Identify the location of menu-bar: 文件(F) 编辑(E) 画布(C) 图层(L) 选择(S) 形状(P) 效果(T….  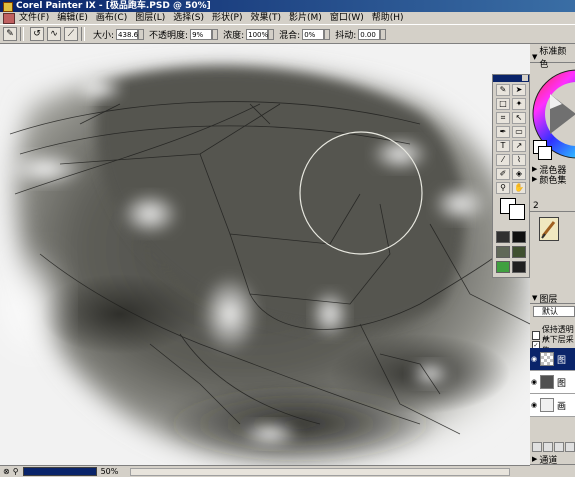
(287, 18).